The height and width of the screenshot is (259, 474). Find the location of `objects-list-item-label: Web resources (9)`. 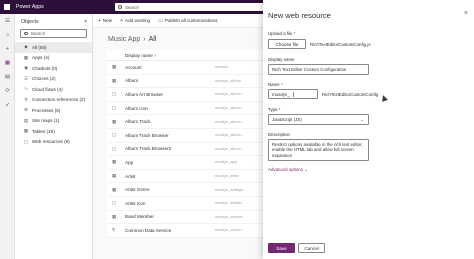

objects-list-item-label: Web resources (9) is located at coordinates (51, 142).